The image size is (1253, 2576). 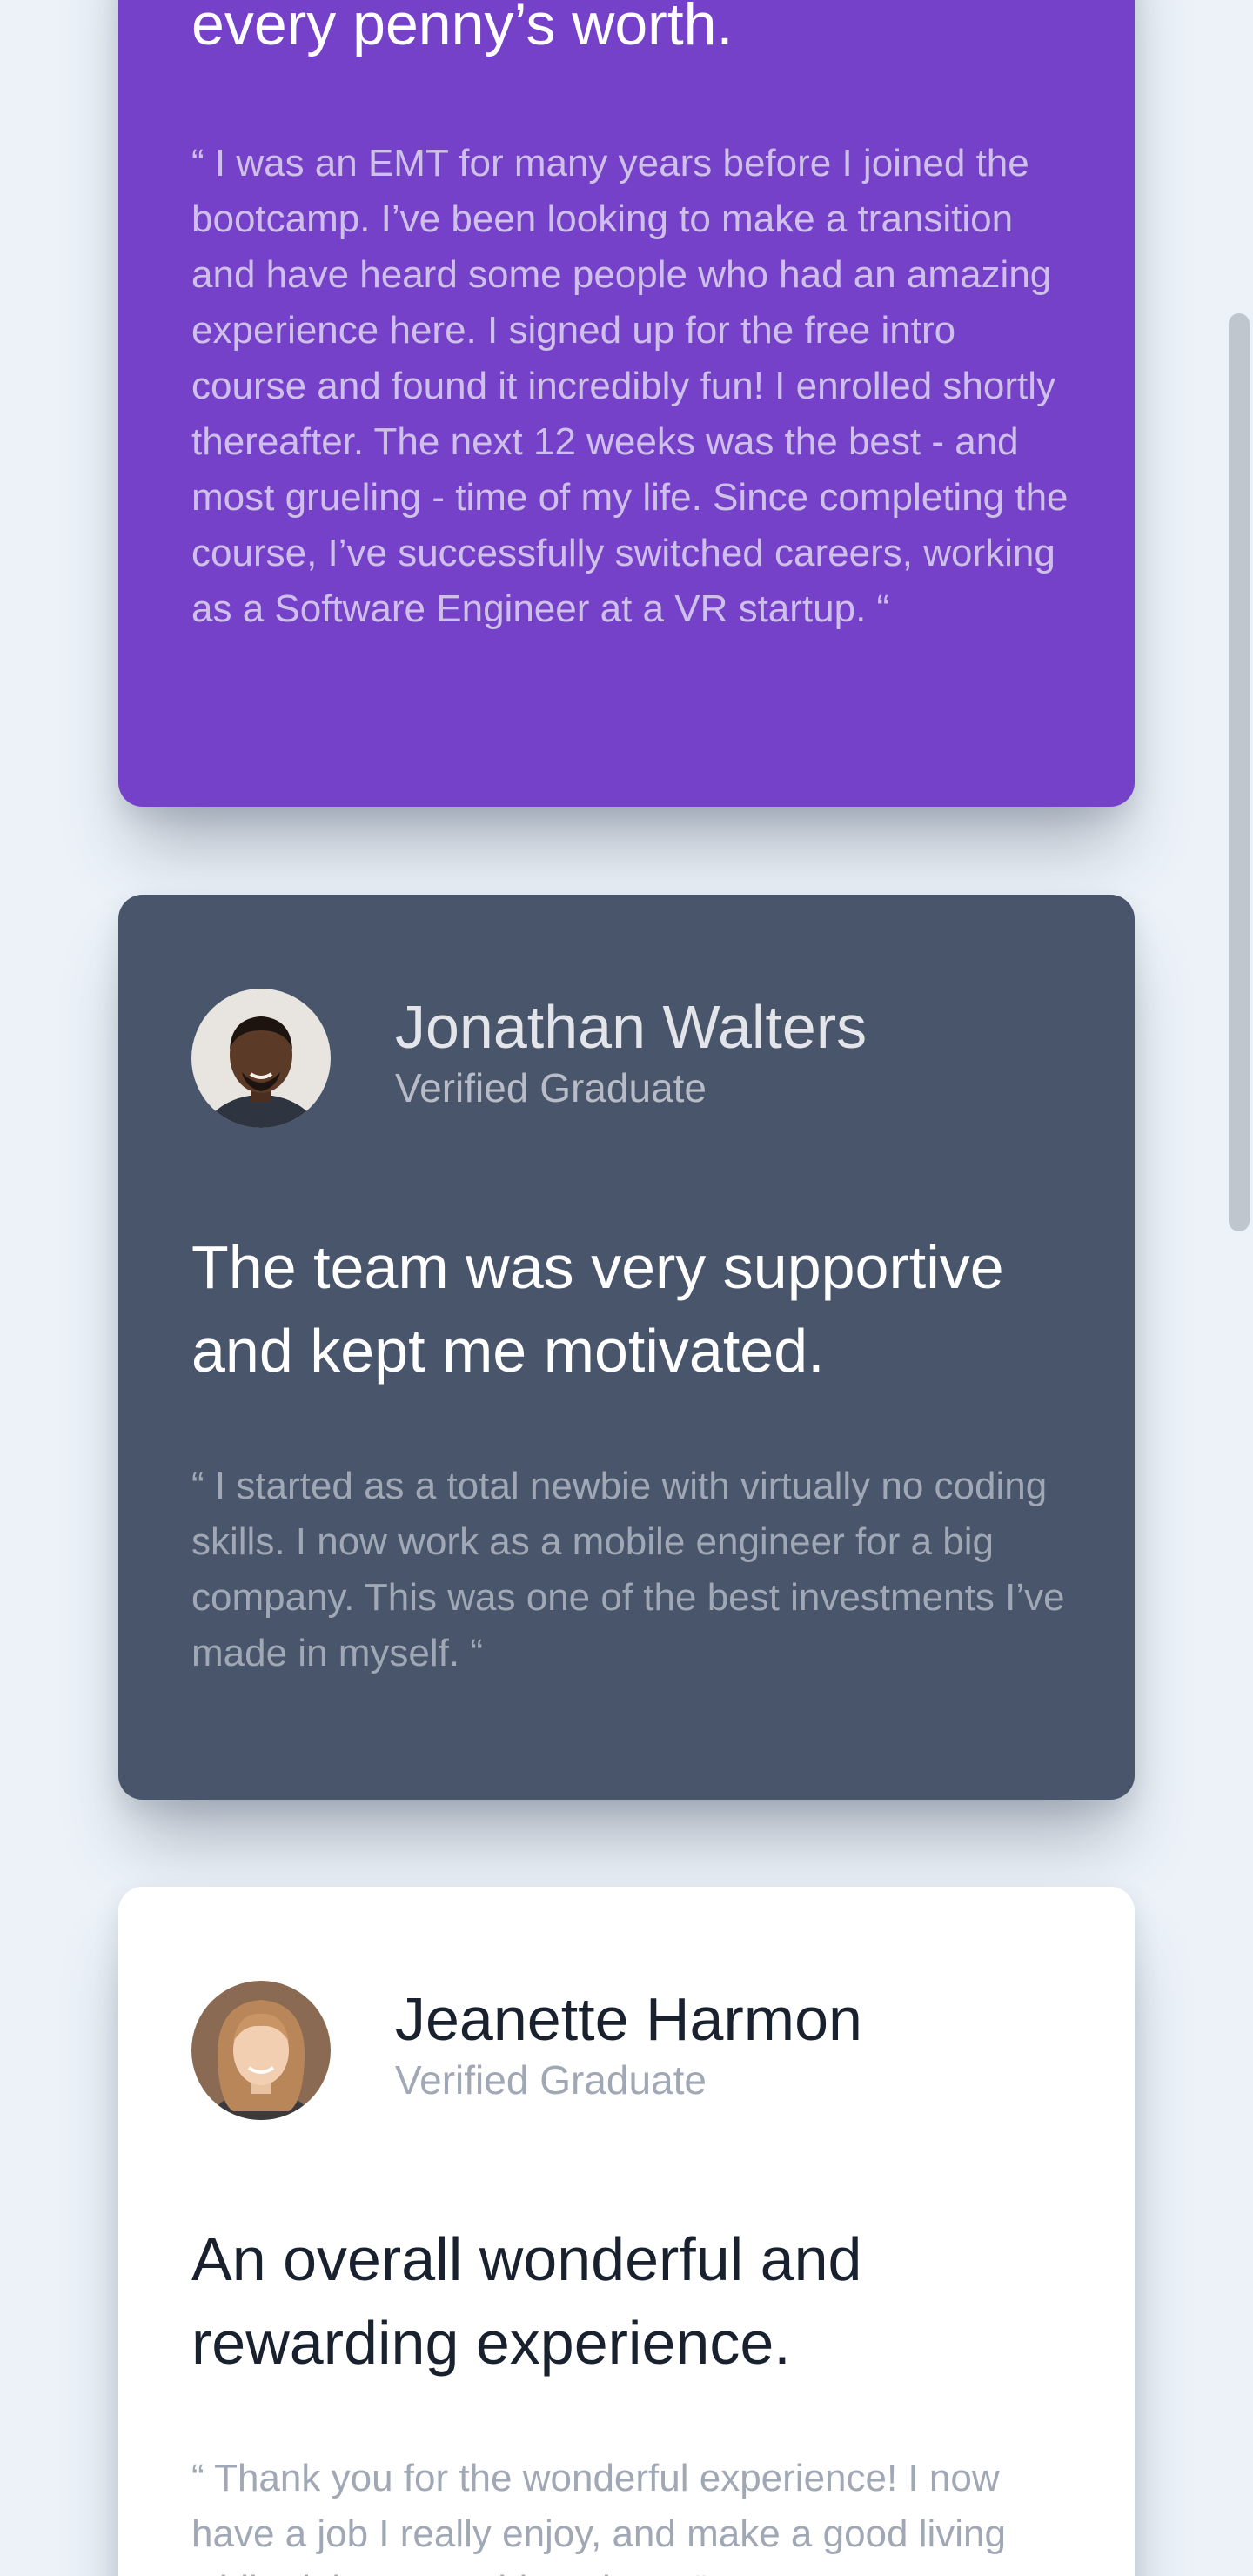 What do you see at coordinates (1241, 1288) in the screenshot?
I see `scrollbar` at bounding box center [1241, 1288].